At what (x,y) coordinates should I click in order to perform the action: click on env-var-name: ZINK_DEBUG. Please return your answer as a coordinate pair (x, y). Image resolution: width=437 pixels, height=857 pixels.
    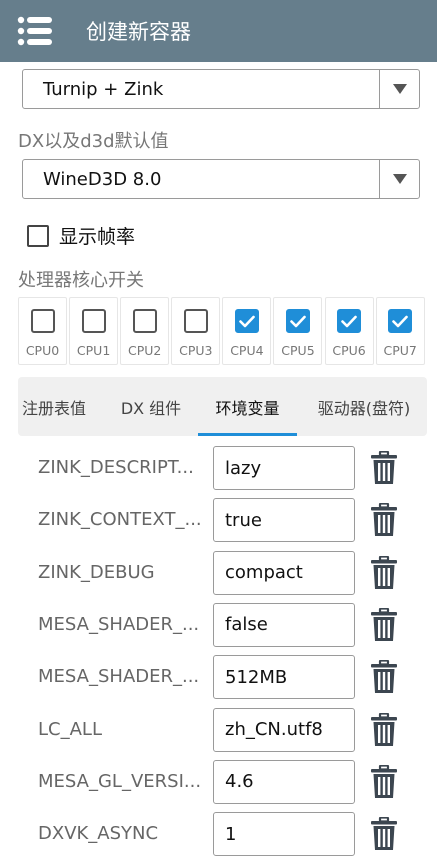
    Looking at the image, I should click on (96, 572).